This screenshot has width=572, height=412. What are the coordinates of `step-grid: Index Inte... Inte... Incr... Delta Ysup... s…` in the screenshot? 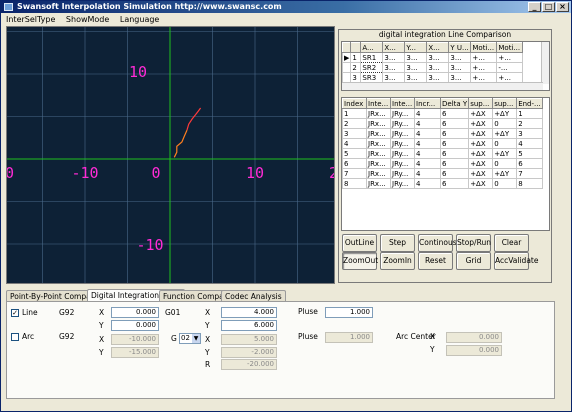 It's located at (445, 164).